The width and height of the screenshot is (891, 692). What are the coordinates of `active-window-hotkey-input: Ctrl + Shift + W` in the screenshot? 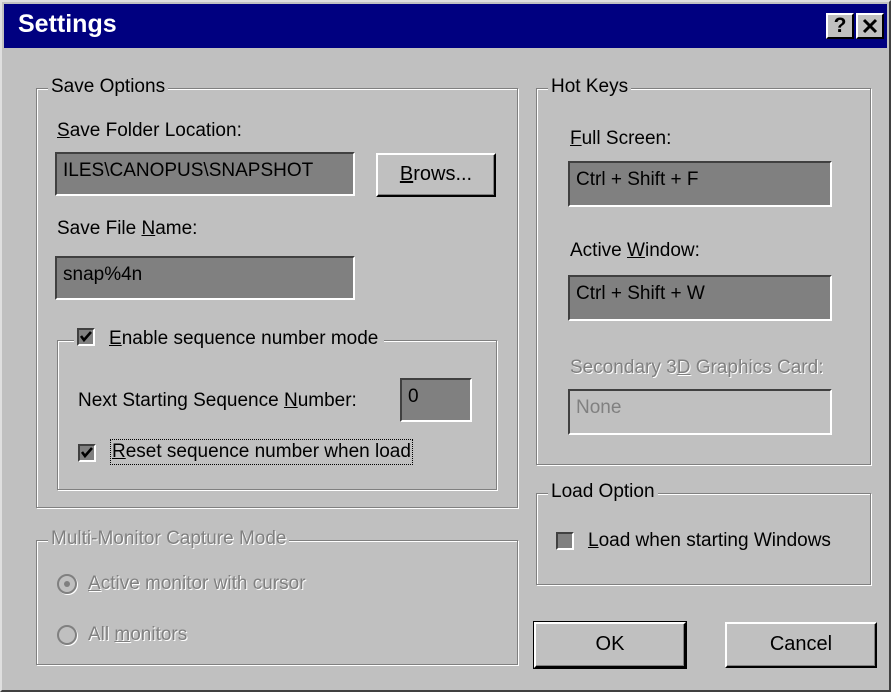 It's located at (700, 298).